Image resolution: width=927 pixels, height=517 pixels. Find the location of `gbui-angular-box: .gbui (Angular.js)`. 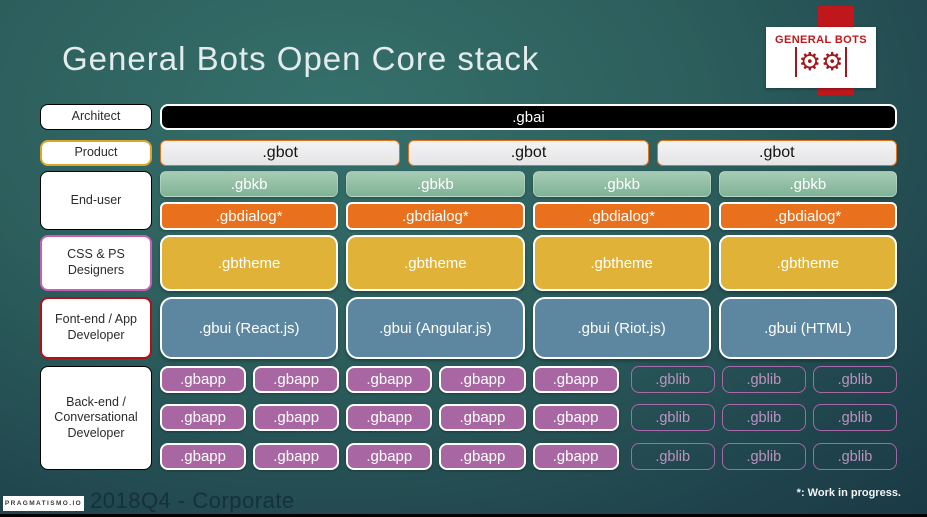

gbui-angular-box: .gbui (Angular.js) is located at coordinates (435, 328).